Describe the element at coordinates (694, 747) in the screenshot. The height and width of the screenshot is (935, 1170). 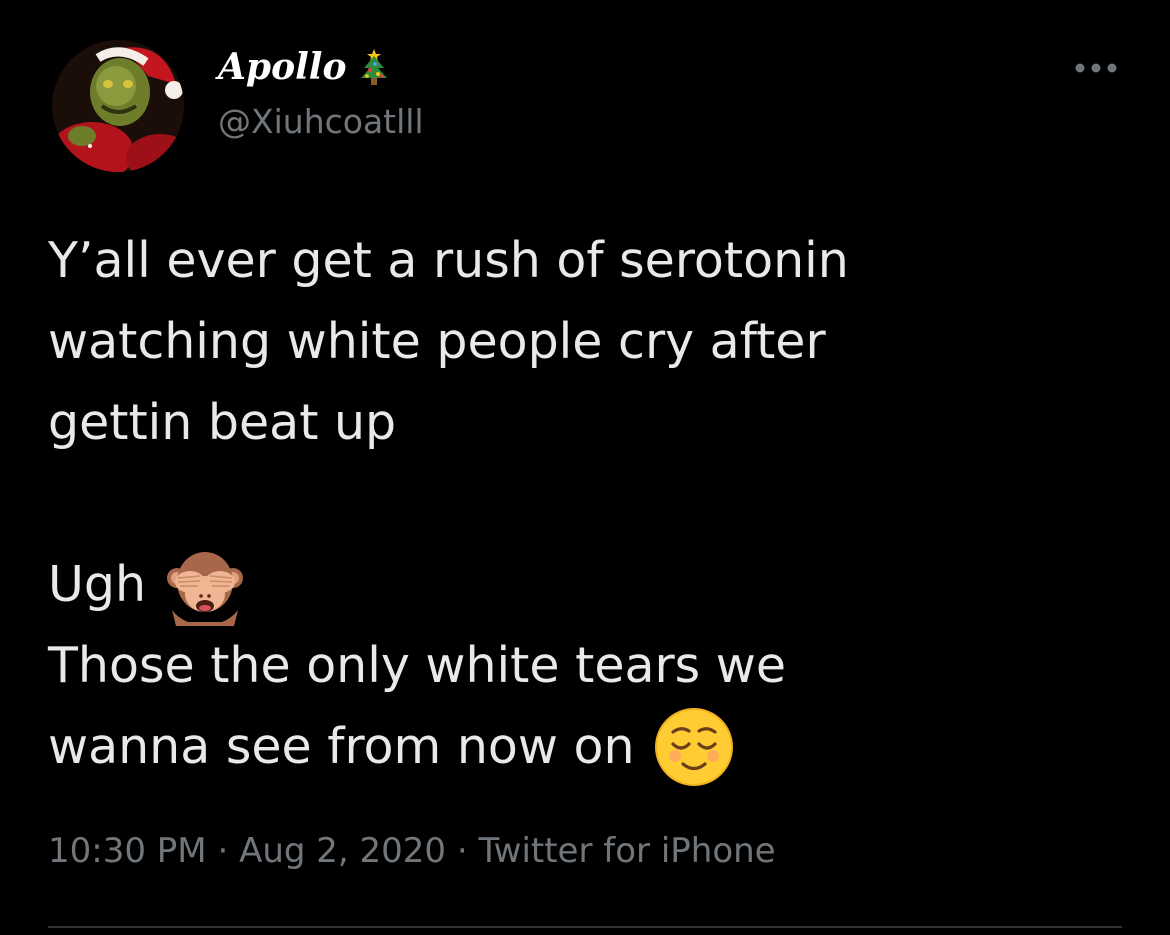
I see `relieved-face-icon` at that location.